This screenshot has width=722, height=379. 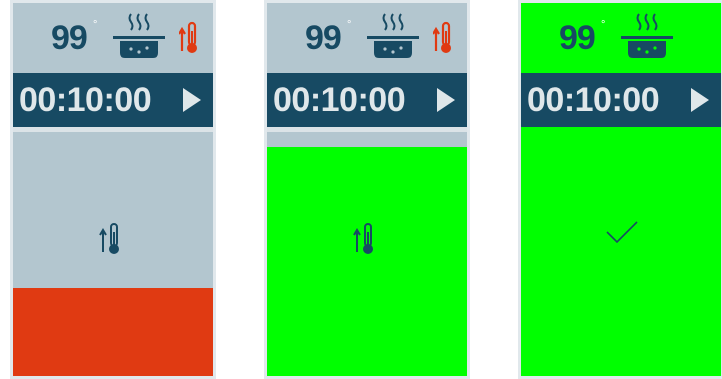 I want to click on checkmark-icon, so click(x=622, y=232).